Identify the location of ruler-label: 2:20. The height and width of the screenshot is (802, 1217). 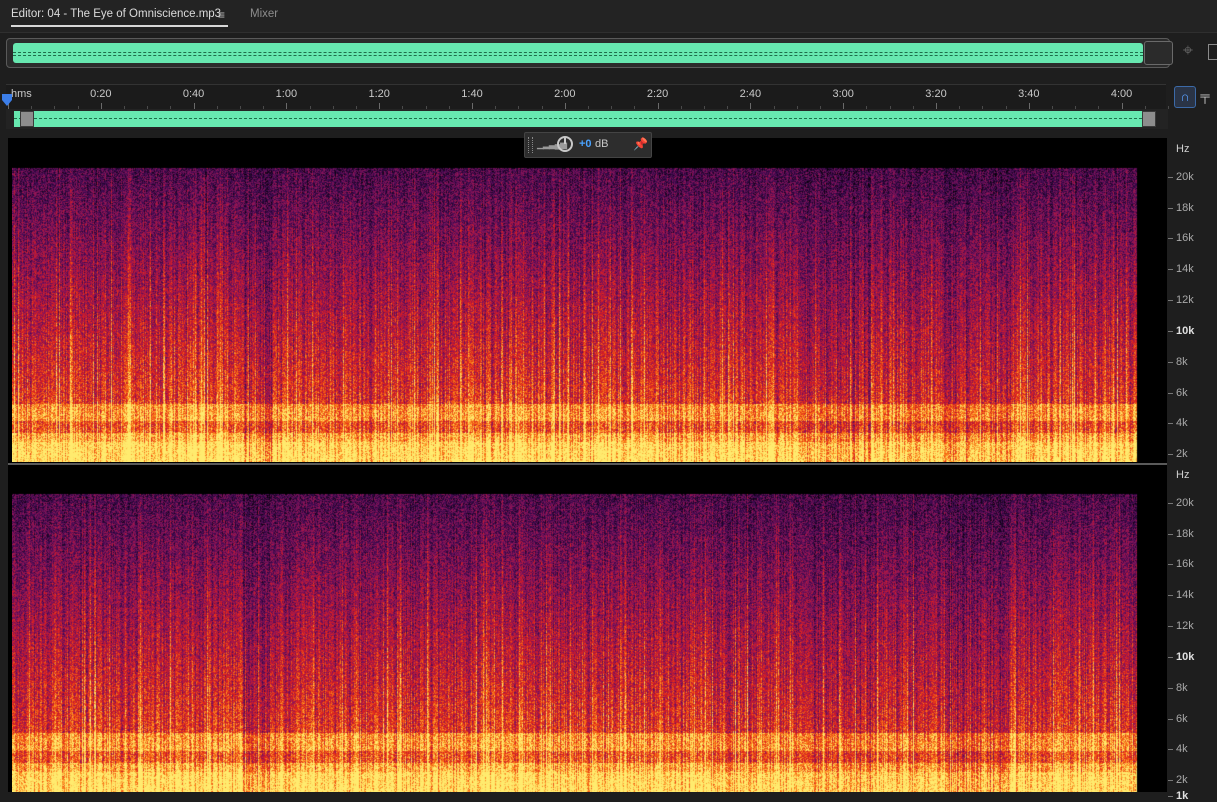
(657, 94).